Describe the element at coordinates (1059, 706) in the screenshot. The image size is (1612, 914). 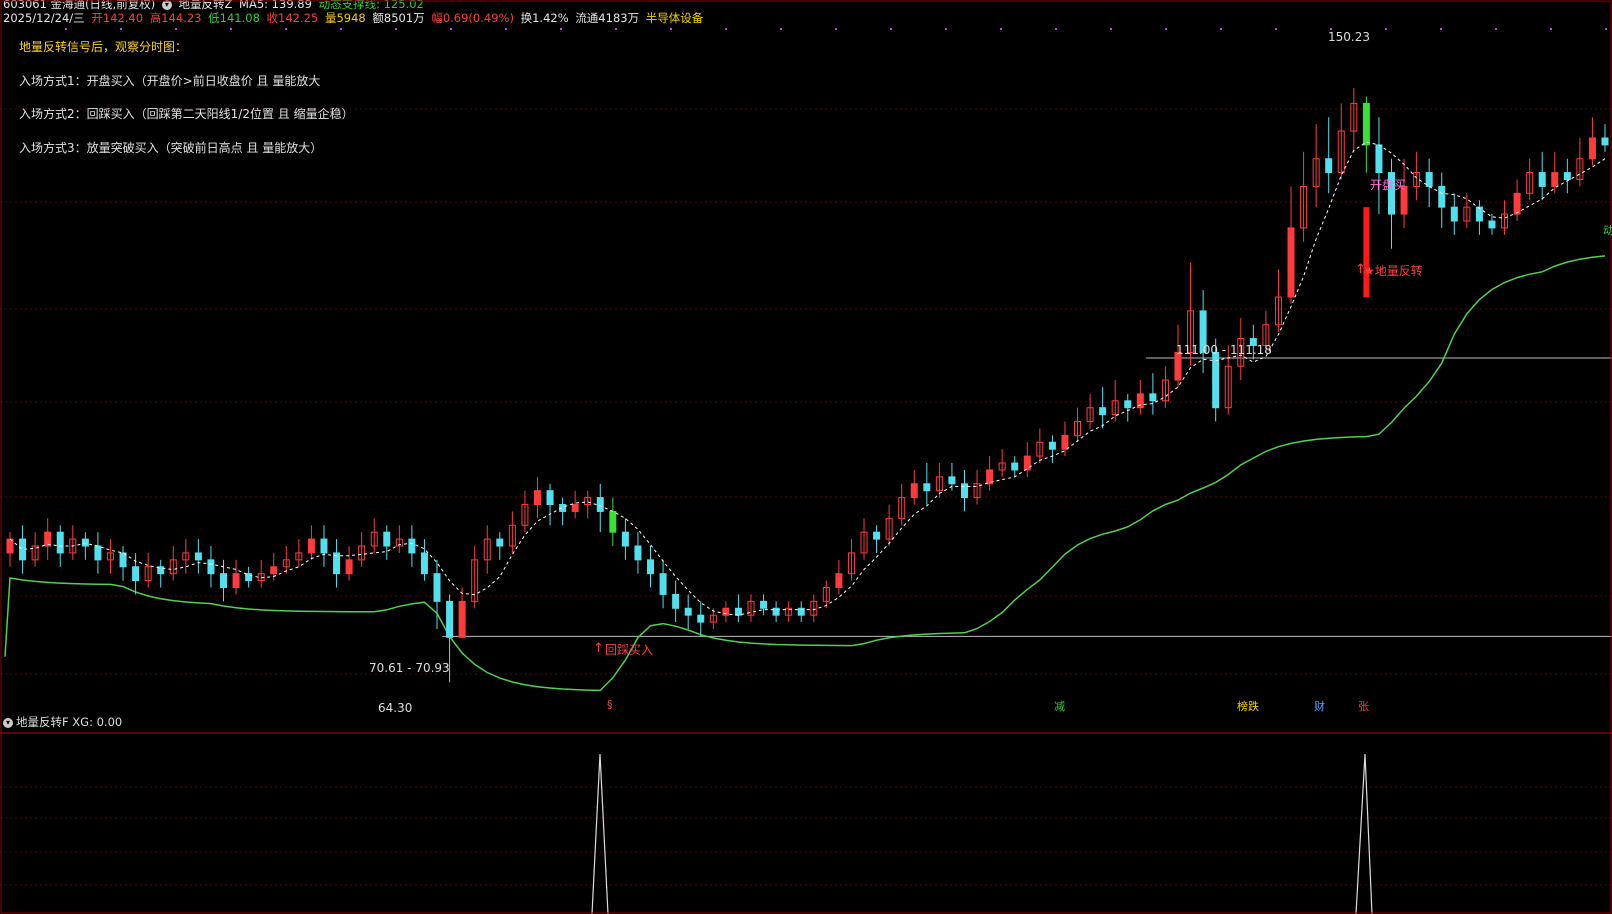
I see `event-marker-1: 减` at that location.